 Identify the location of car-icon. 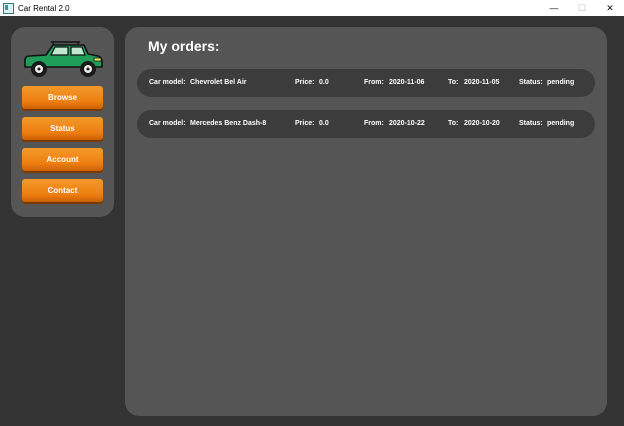
(63, 59).